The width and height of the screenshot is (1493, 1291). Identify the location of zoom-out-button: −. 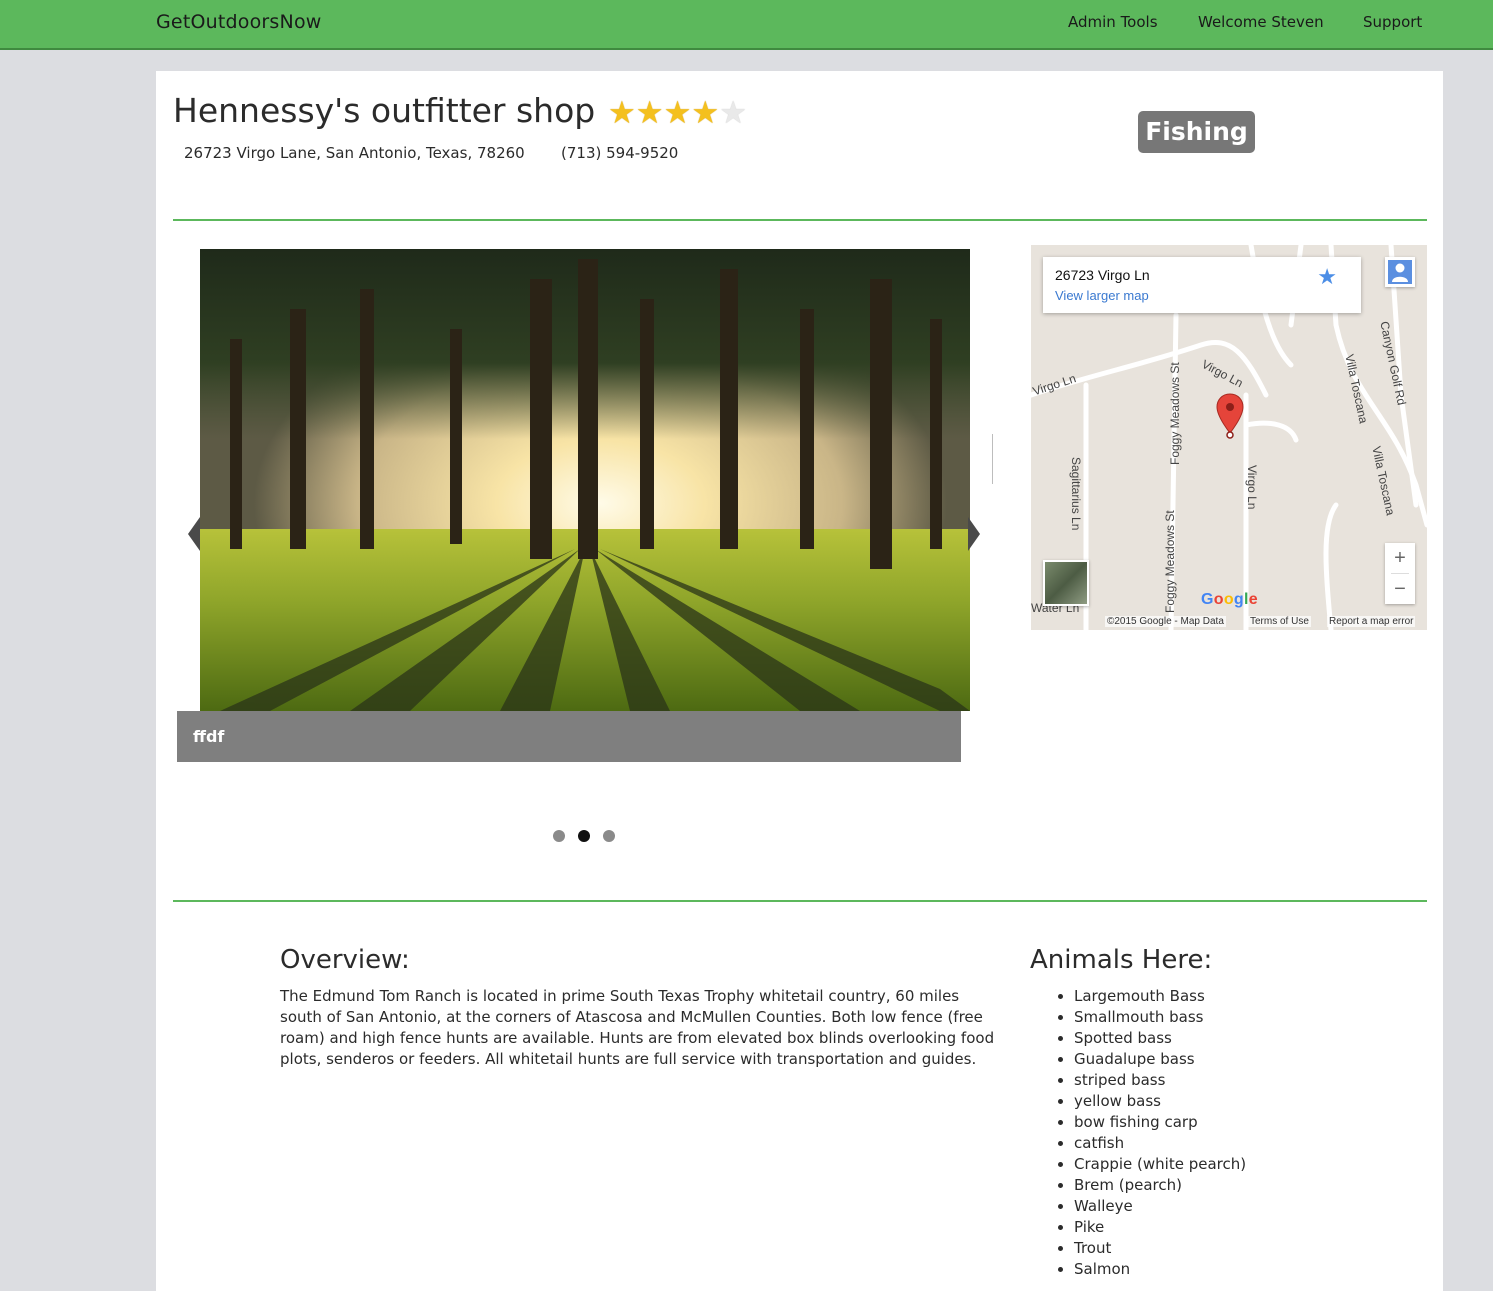
(1400, 589).